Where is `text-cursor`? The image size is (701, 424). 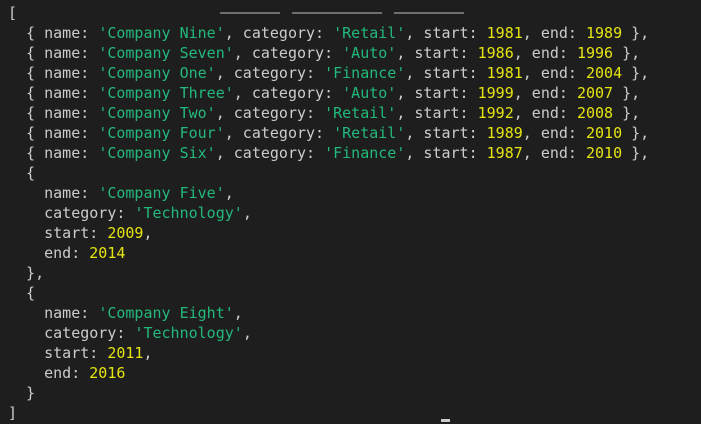 text-cursor is located at coordinates (445, 420).